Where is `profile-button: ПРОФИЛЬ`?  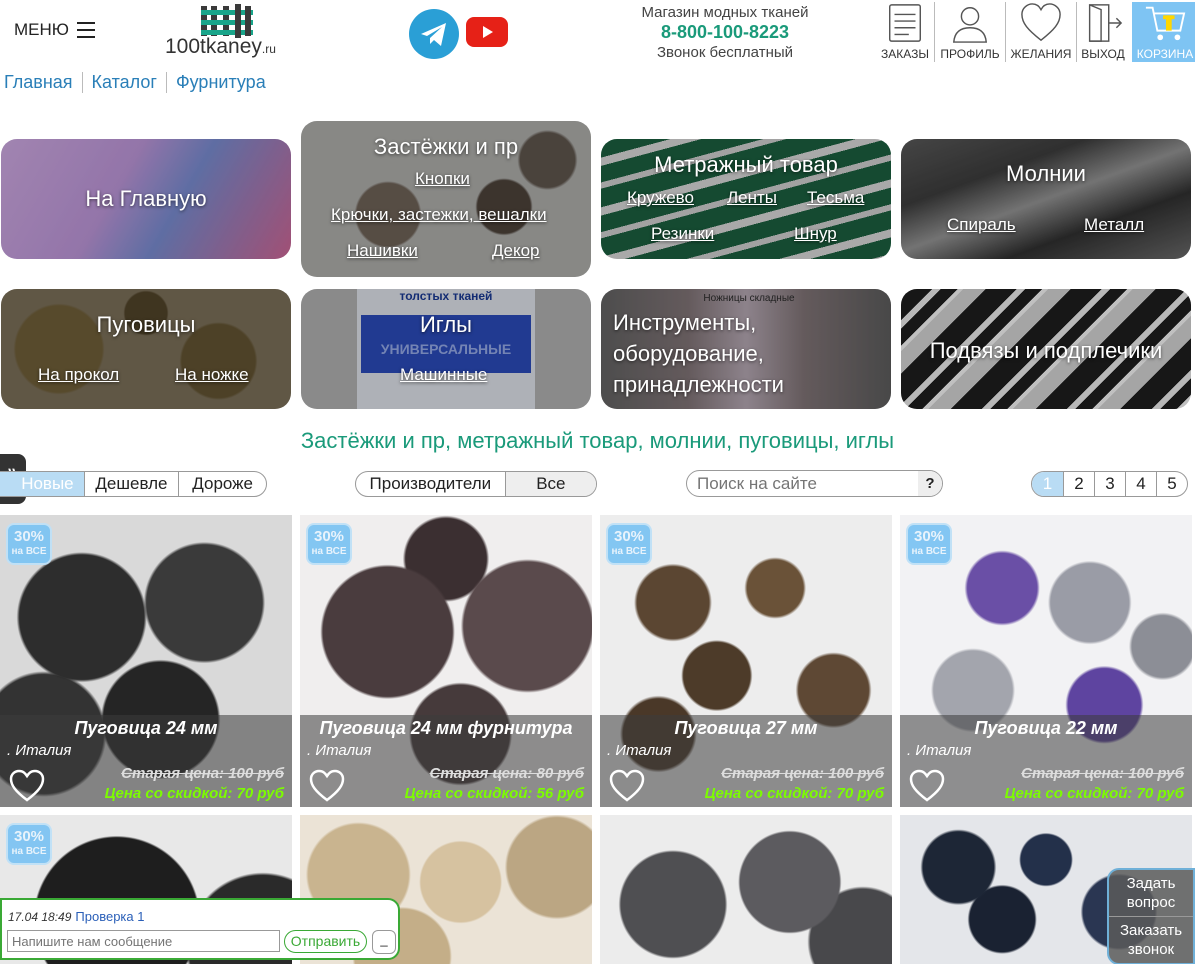
profile-button: ПРОФИЛЬ is located at coordinates (969, 32).